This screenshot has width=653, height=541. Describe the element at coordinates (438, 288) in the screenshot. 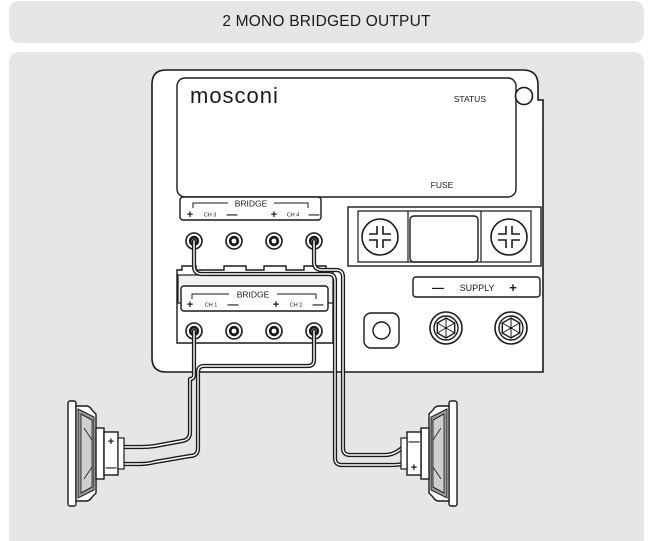

I see `supply-minus: —` at that location.